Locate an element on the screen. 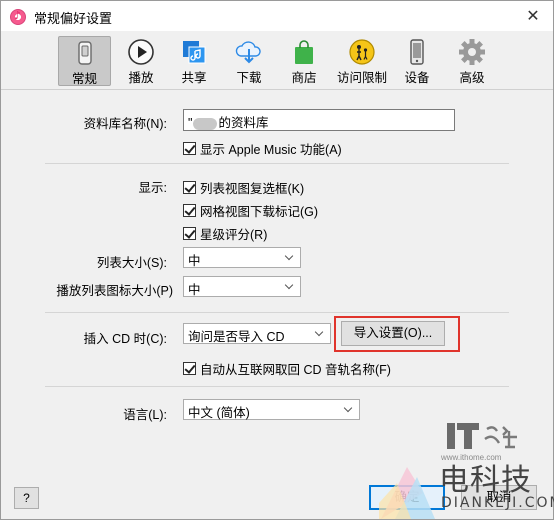 The image size is (554, 520). tab-store: 商店 is located at coordinates (304, 61).